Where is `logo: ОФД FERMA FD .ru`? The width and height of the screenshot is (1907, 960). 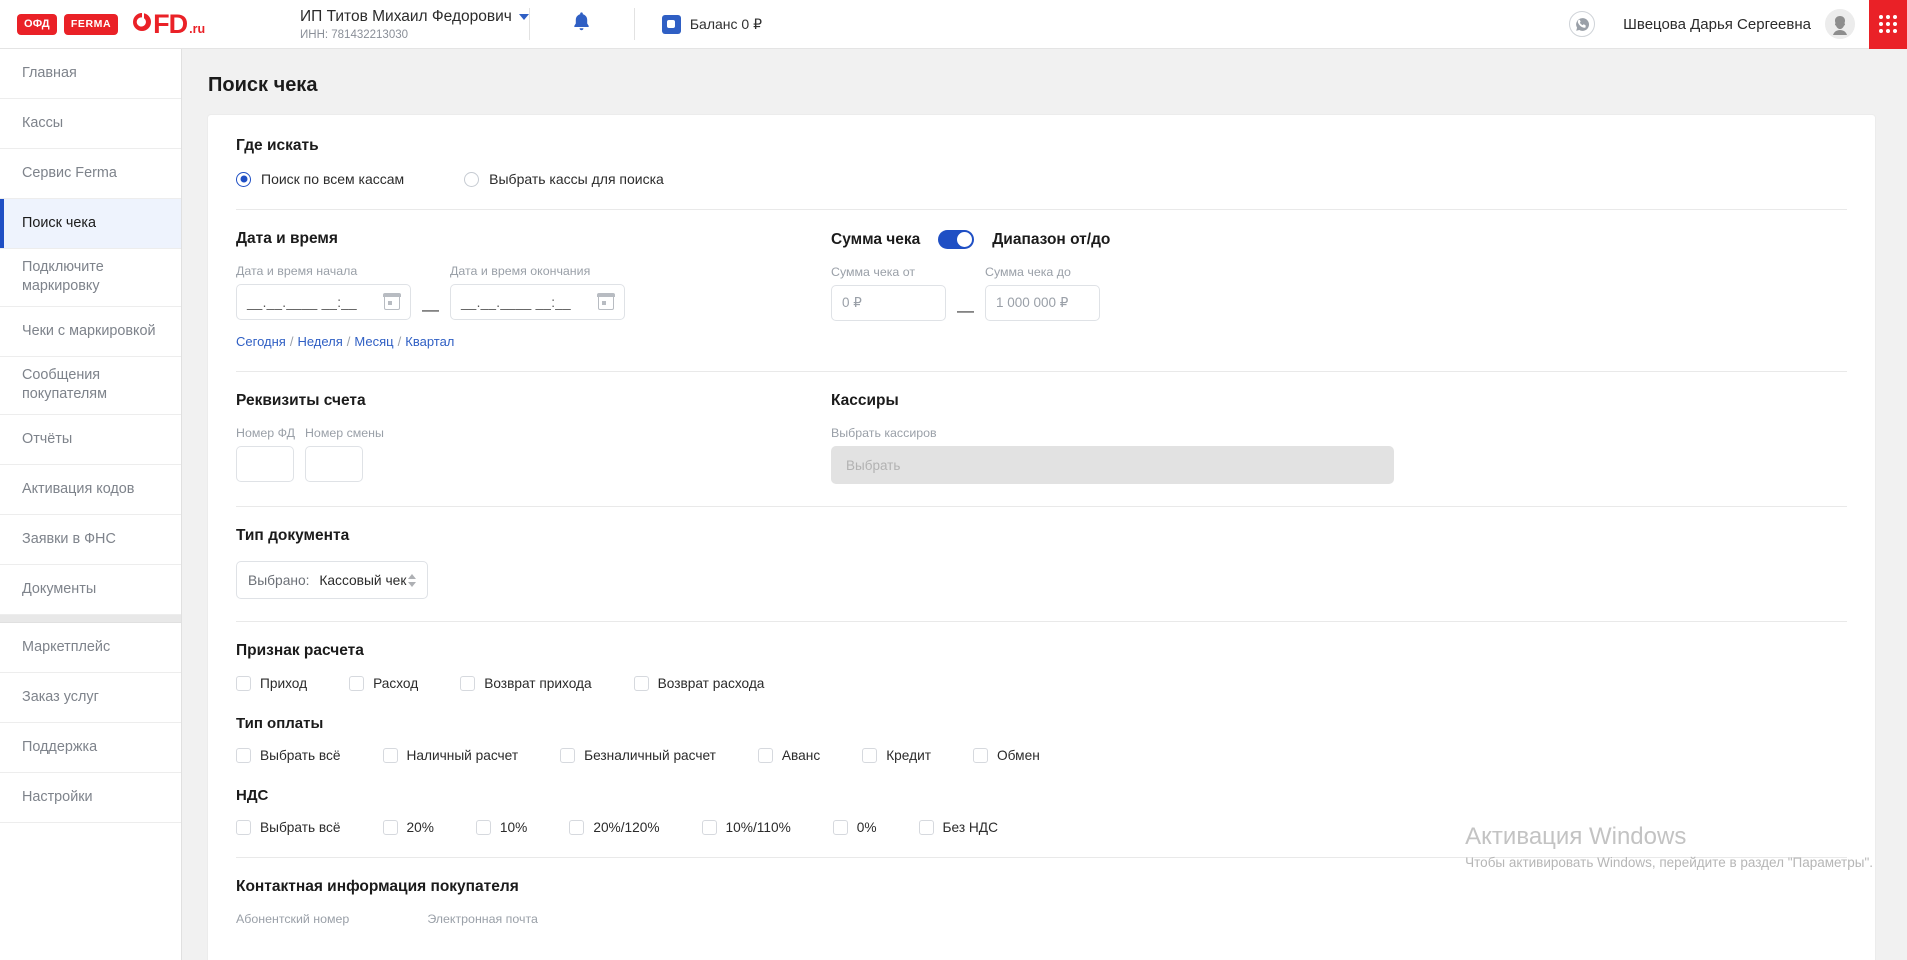 logo: ОФД FERMA FD .ru is located at coordinates (126, 23).